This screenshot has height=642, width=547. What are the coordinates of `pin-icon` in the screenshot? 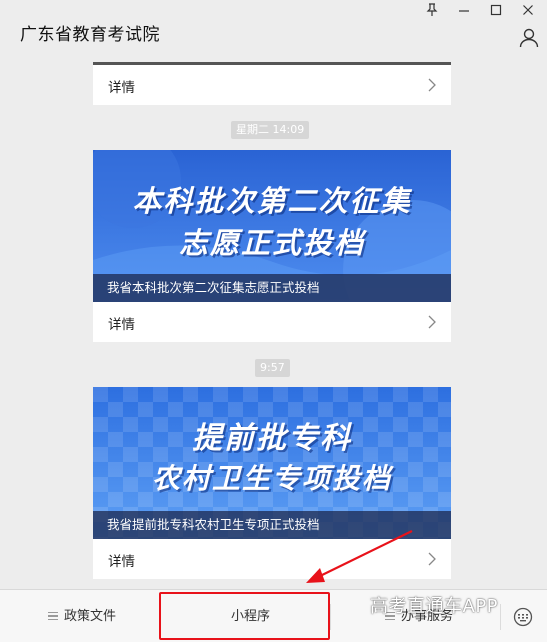 It's located at (432, 12).